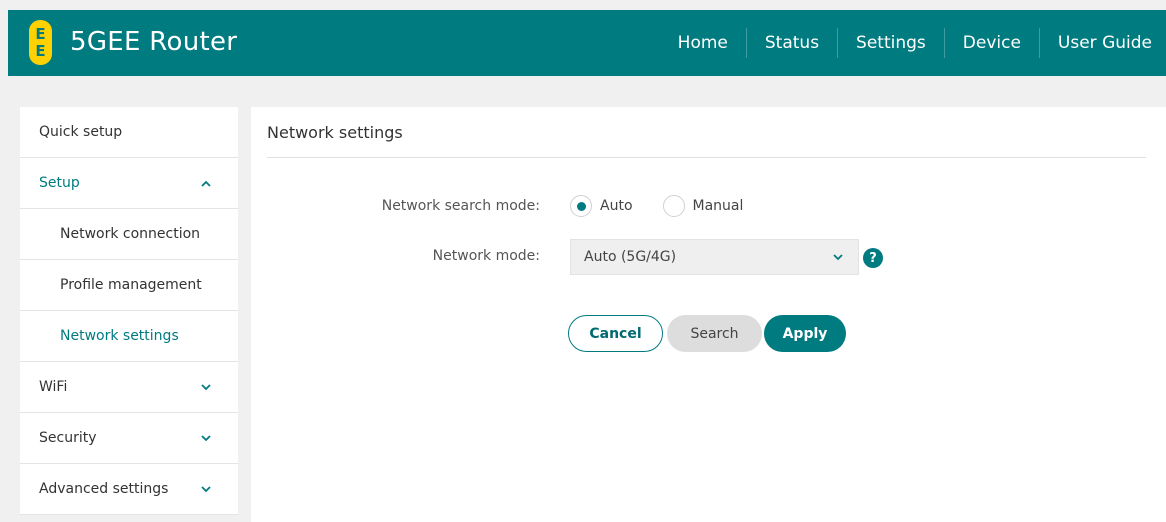 This screenshot has height=522, width=1166. Describe the element at coordinates (119, 336) in the screenshot. I see `sidebar-item-label: Network settings` at that location.